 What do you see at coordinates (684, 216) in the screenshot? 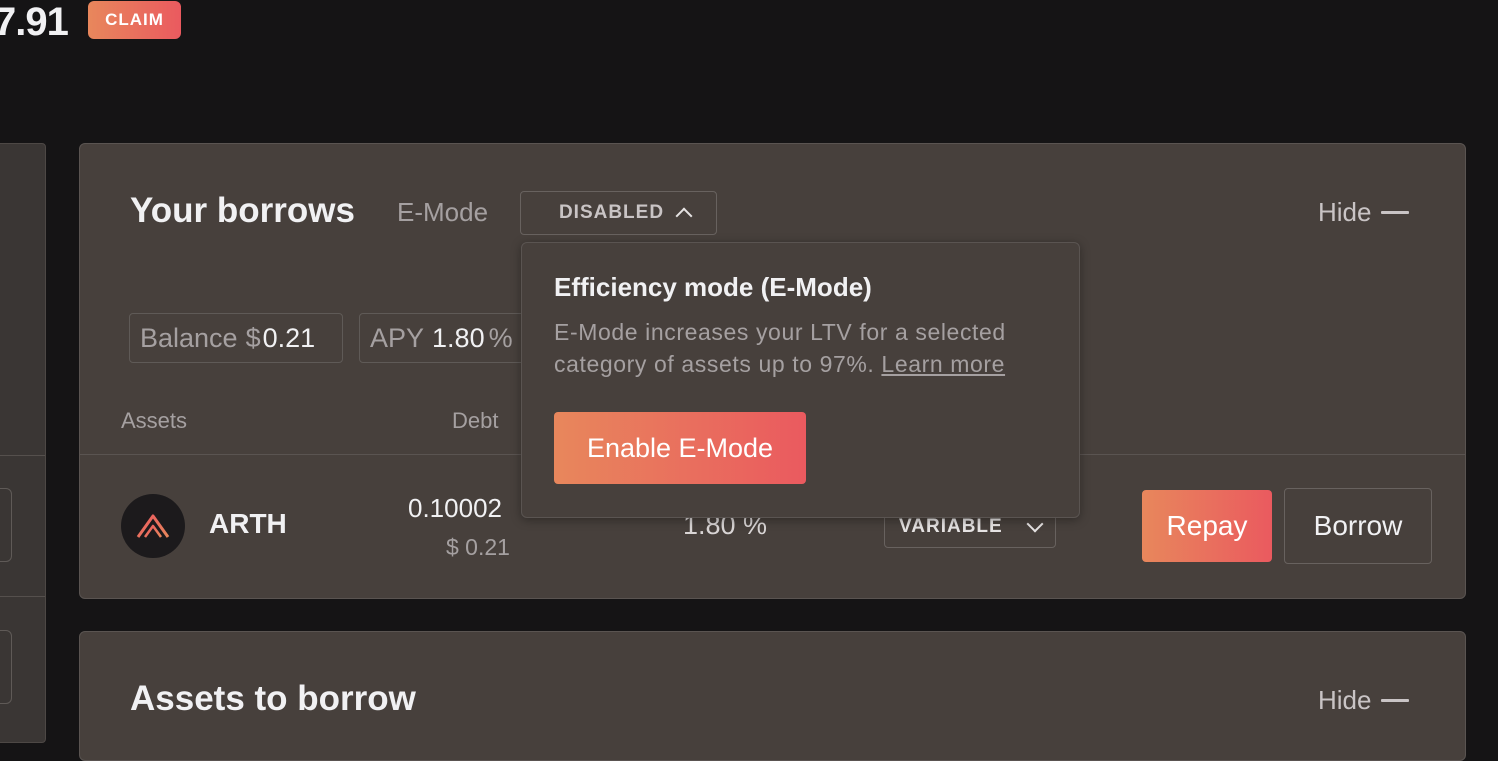
I see `chevron-up-icon` at bounding box center [684, 216].